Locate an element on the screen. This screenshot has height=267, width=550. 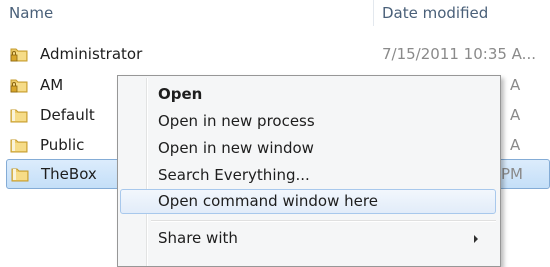
folder-name: AM is located at coordinates (52, 85).